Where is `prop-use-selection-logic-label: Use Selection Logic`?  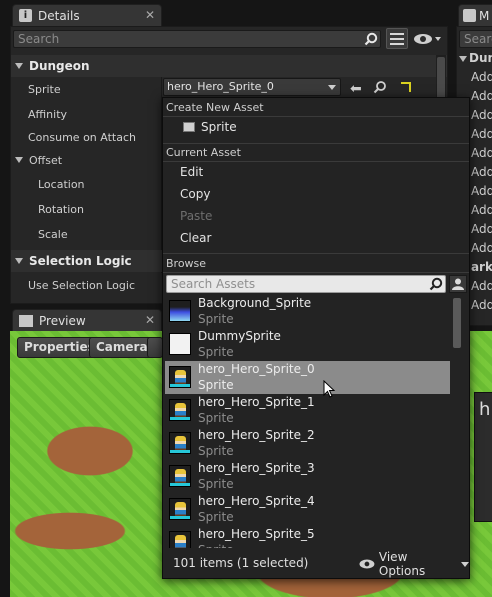 prop-use-selection-logic-label: Use Selection Logic is located at coordinates (81, 285).